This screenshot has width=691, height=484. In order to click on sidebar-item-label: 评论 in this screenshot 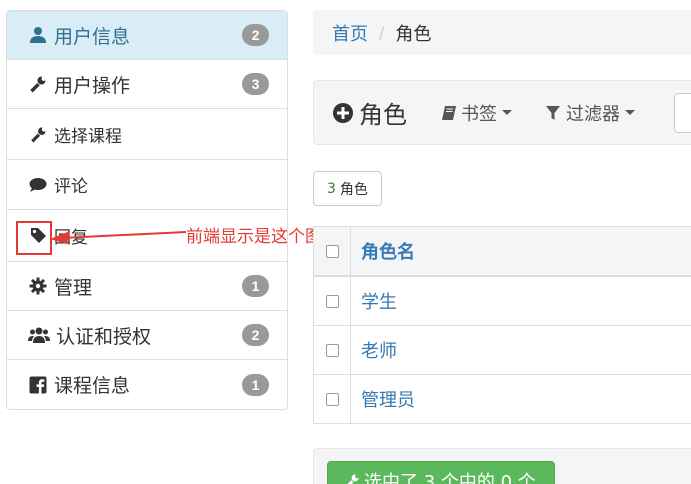, I will do `click(71, 187)`.